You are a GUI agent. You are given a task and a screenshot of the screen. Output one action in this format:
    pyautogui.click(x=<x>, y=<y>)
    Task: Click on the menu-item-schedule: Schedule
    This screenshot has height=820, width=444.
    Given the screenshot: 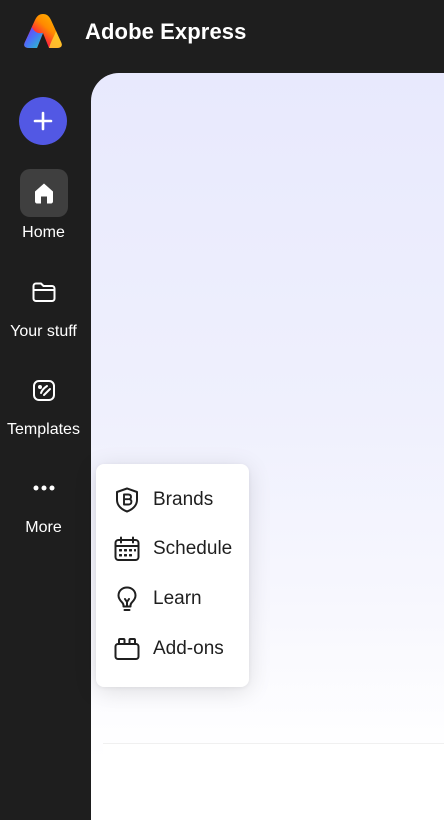 What is the action you would take?
    pyautogui.click(x=172, y=549)
    